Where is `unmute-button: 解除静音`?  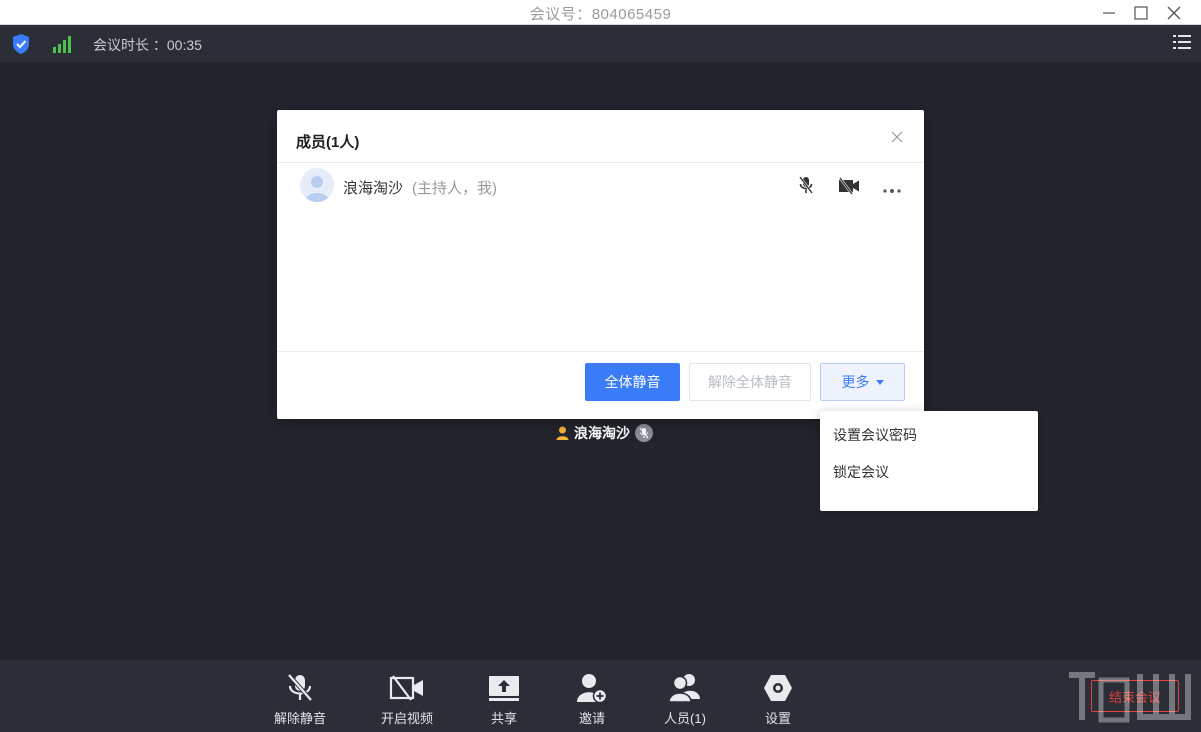 unmute-button: 解除静音 is located at coordinates (300, 699).